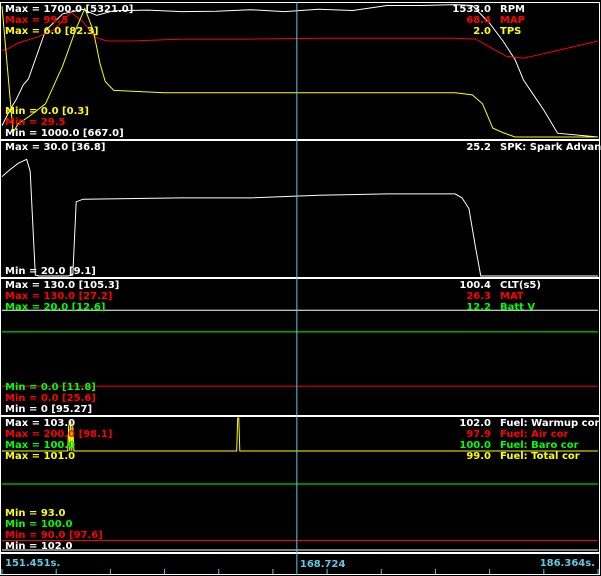  Describe the element at coordinates (40, 456) in the screenshot. I see `max-label: Max = 101.0` at that location.